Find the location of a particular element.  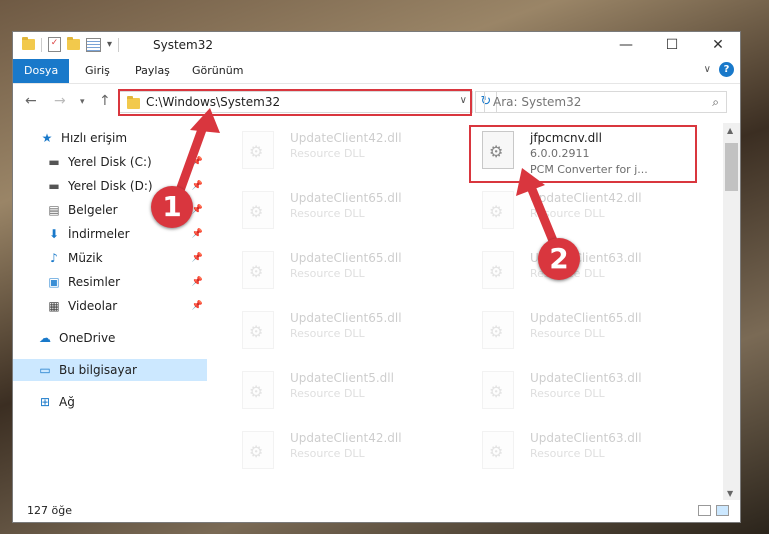

maximize-button: ☐ is located at coordinates (672, 45).